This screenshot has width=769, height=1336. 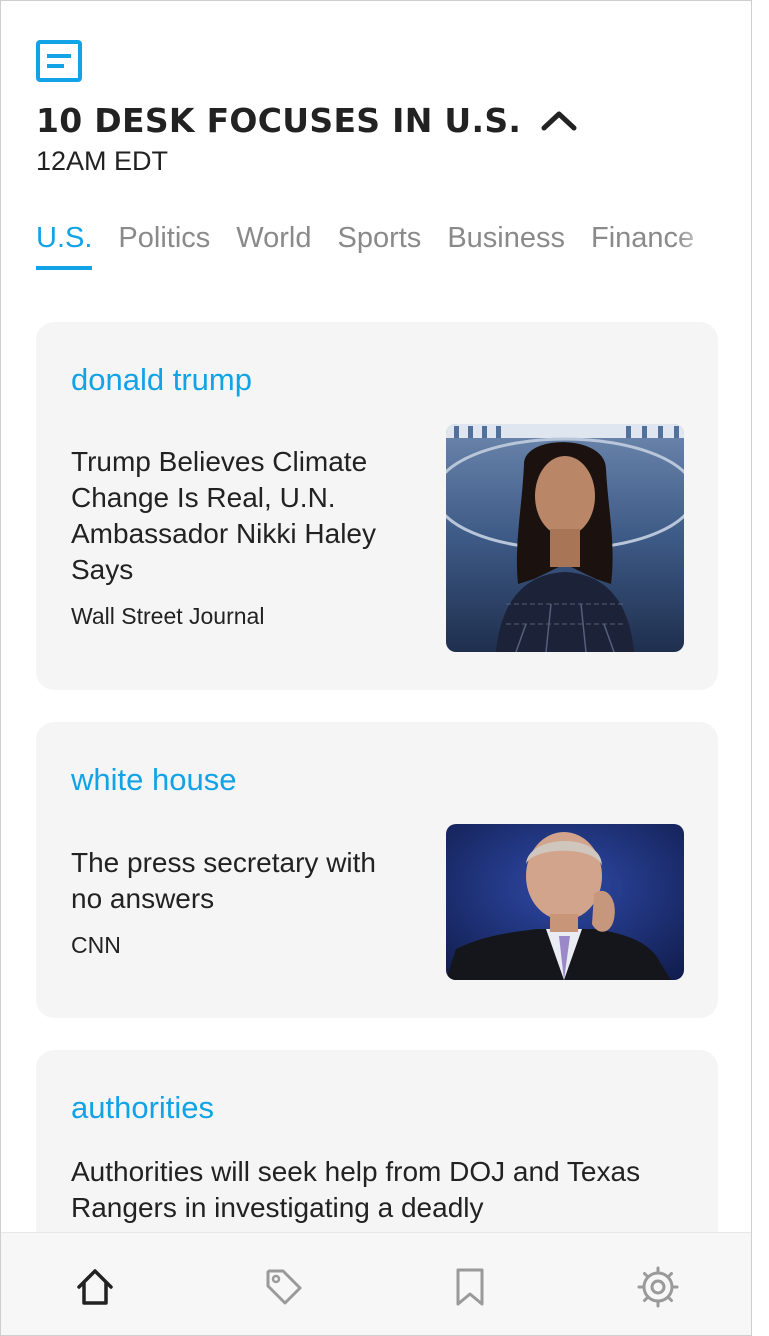 I want to click on tag-icon, so click(x=284, y=1287).